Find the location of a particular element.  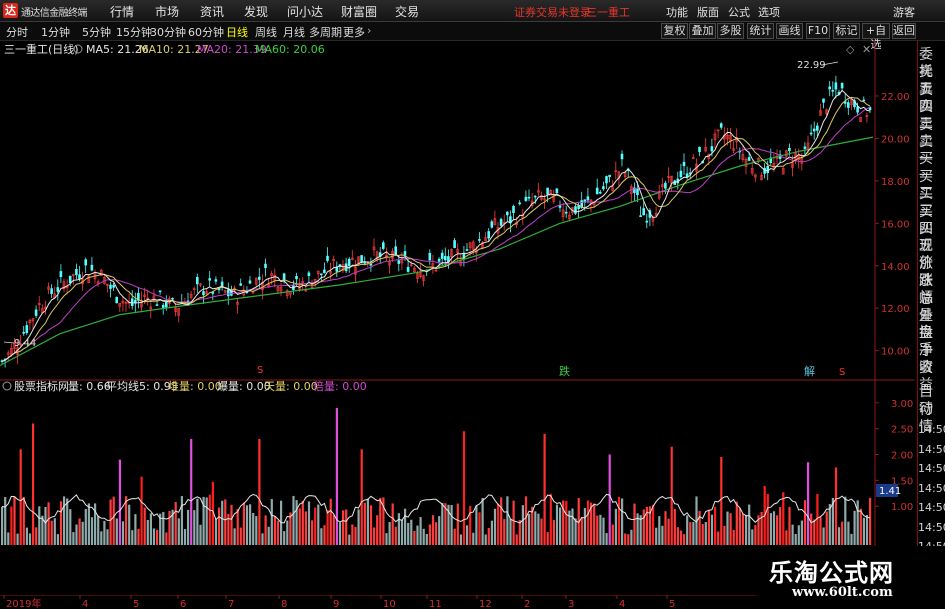

period-15min: 15分钟 is located at coordinates (134, 32).